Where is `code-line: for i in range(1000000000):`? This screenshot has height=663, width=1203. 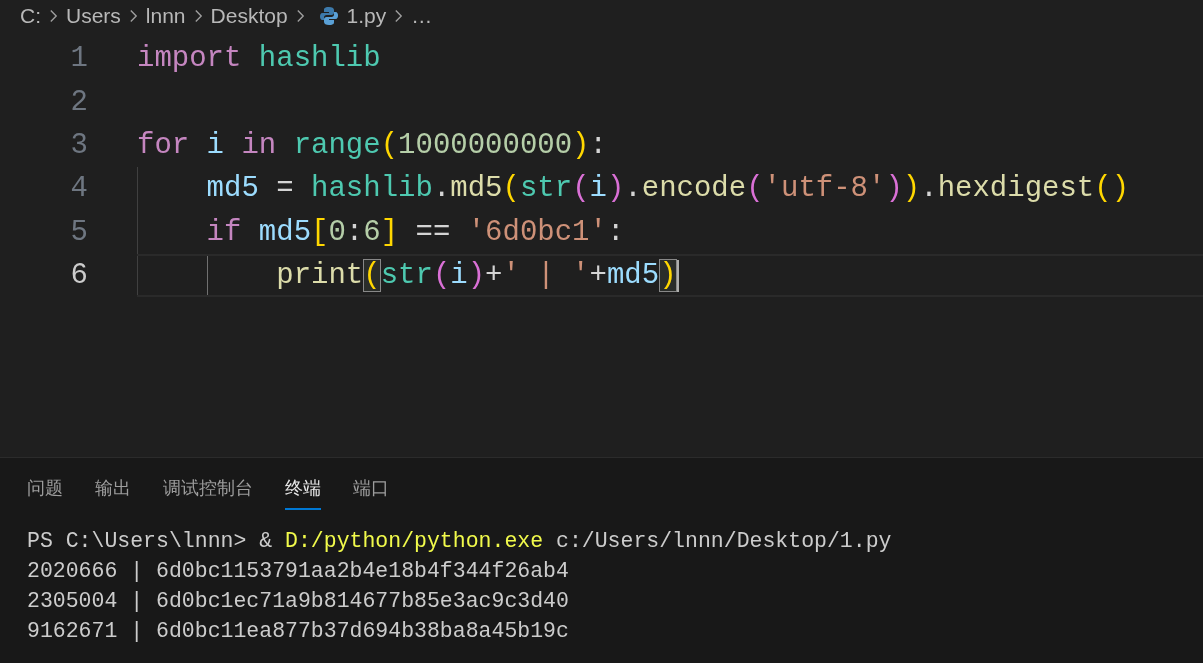 code-line: for i in range(1000000000): is located at coordinates (372, 145).